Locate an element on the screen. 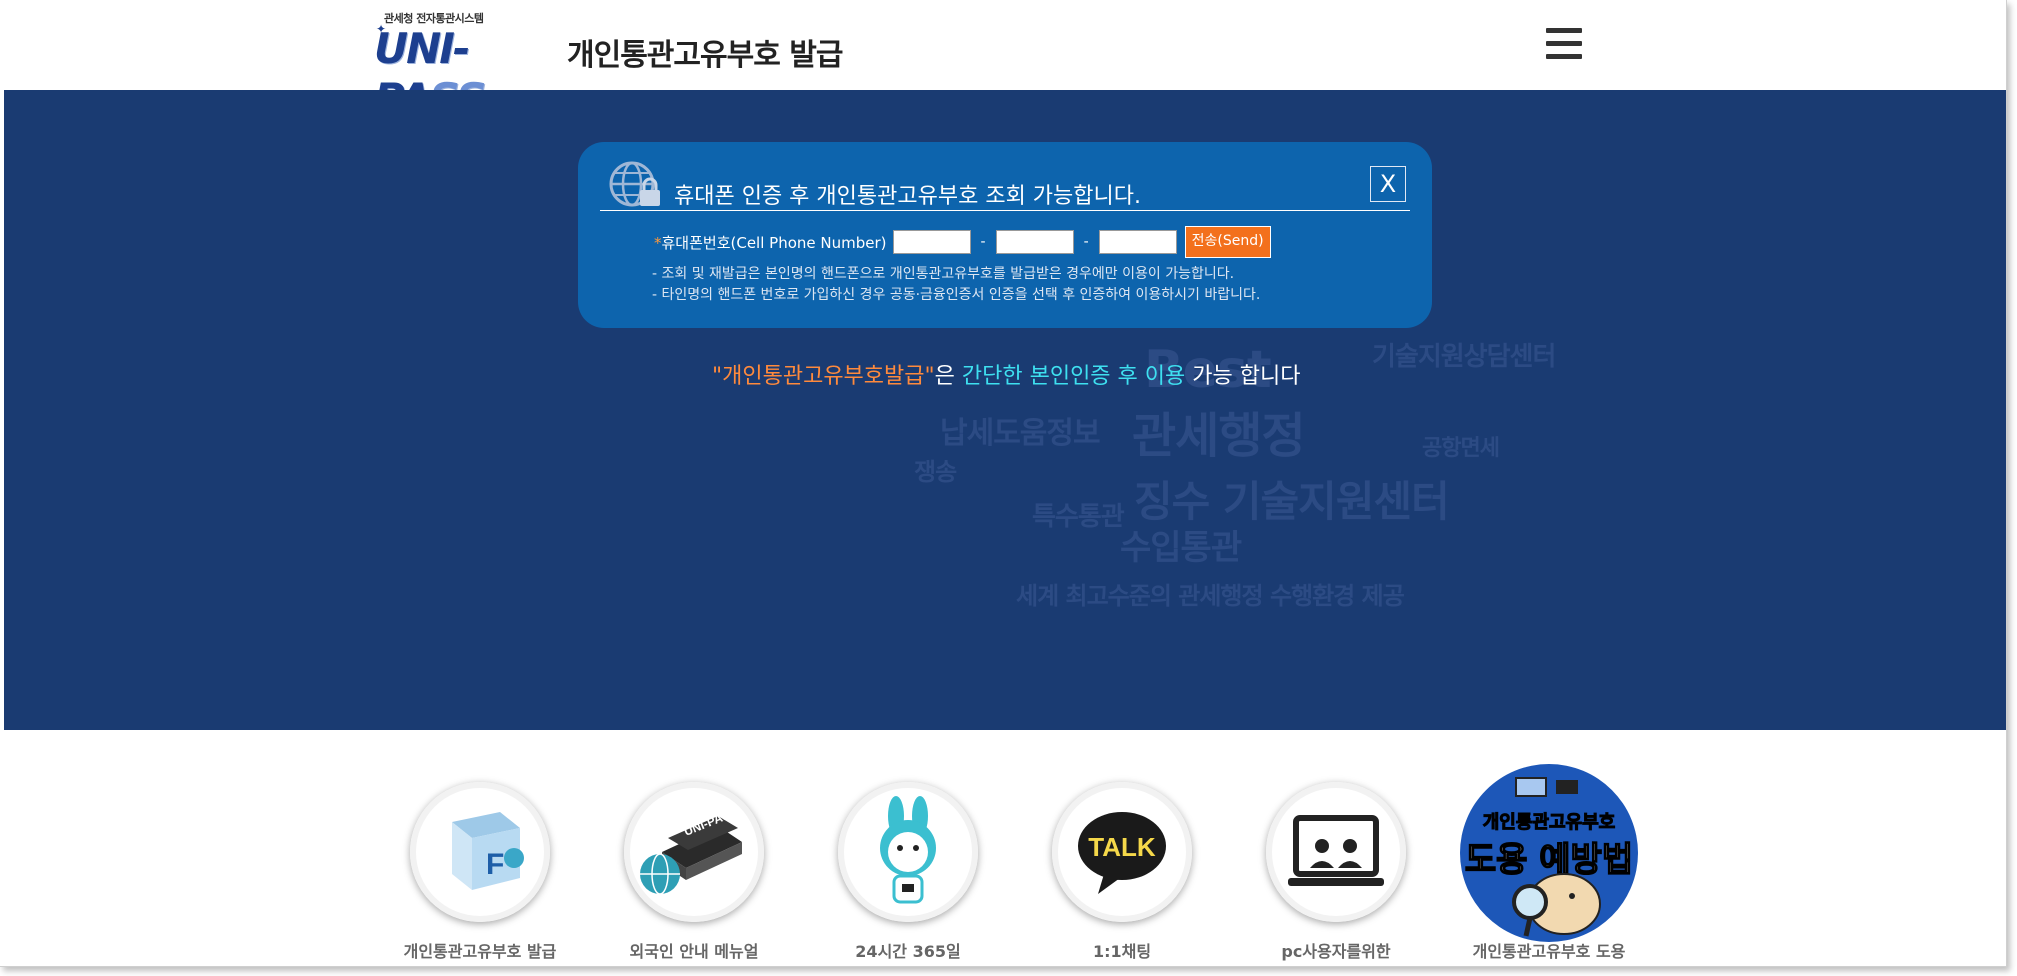  phone-label: *휴대폰번호(Cell Phone Number) is located at coordinates (770, 242).